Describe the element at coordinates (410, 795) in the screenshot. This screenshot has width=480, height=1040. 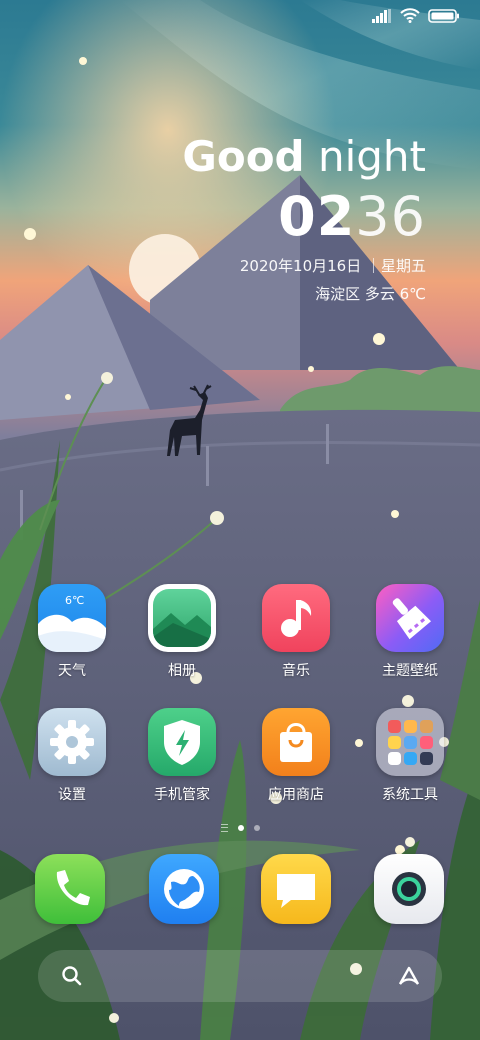
I see `folder-label-system-tools: 系统工具` at that location.